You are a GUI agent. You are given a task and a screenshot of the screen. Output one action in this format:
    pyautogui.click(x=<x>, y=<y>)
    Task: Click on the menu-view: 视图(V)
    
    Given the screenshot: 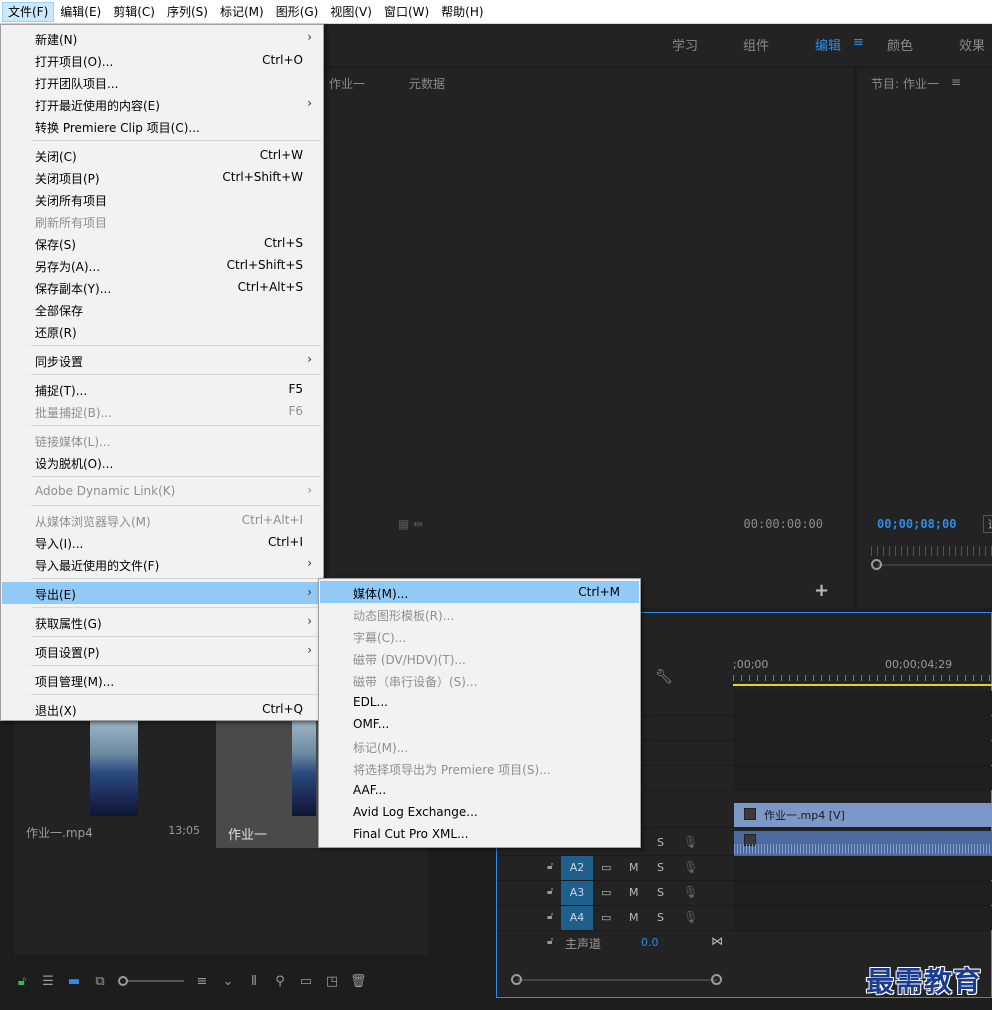 What is the action you would take?
    pyautogui.click(x=351, y=12)
    